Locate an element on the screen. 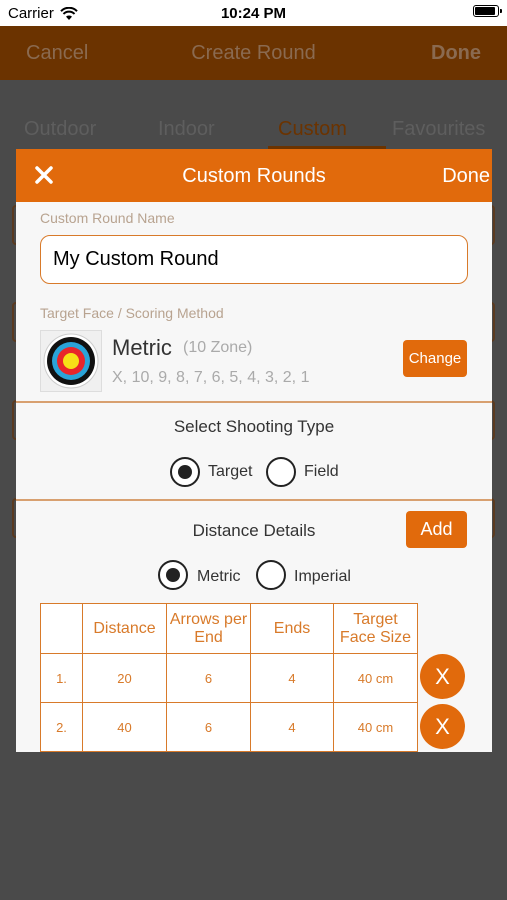 The width and height of the screenshot is (507, 900). background-tab-outdoor: Outdoor is located at coordinates (60, 129).